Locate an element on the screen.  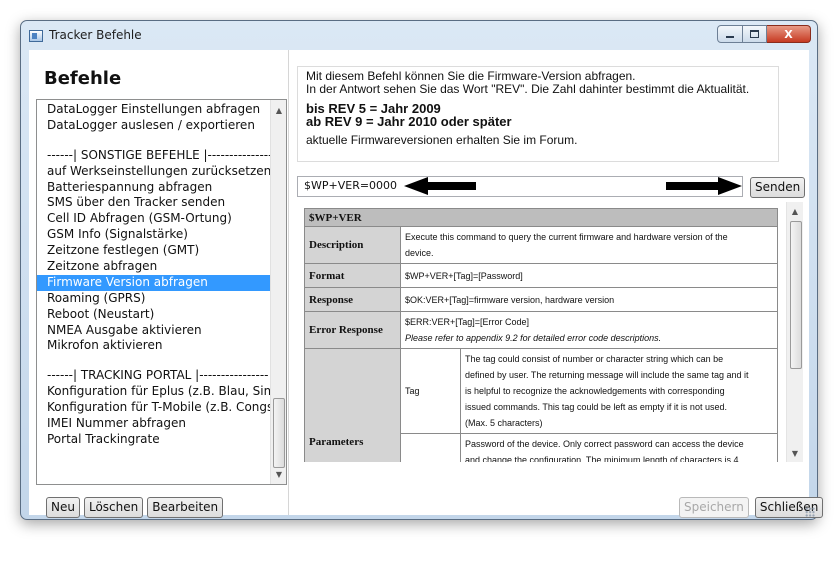
doc-scroll-down-icon: ▼ is located at coordinates (795, 453).